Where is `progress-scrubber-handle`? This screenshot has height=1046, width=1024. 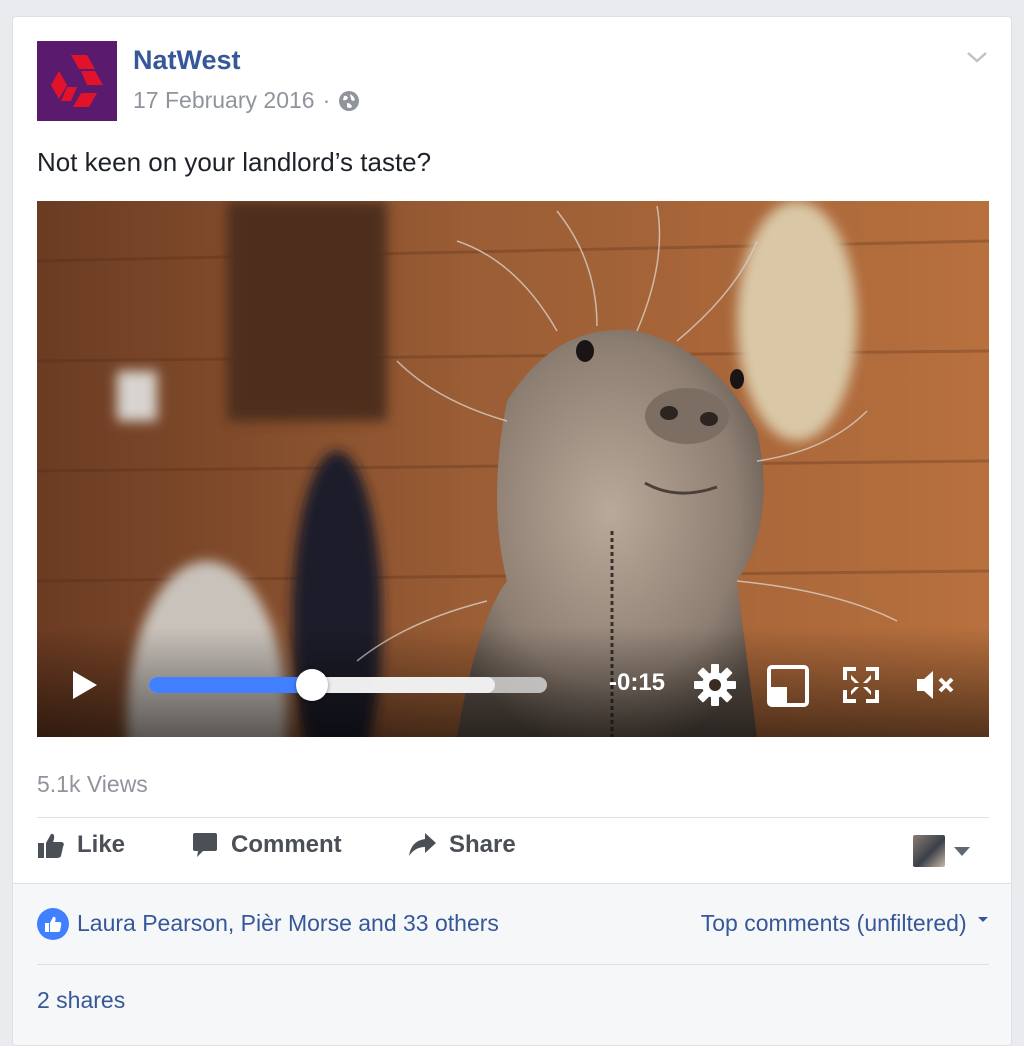 progress-scrubber-handle is located at coordinates (312, 685).